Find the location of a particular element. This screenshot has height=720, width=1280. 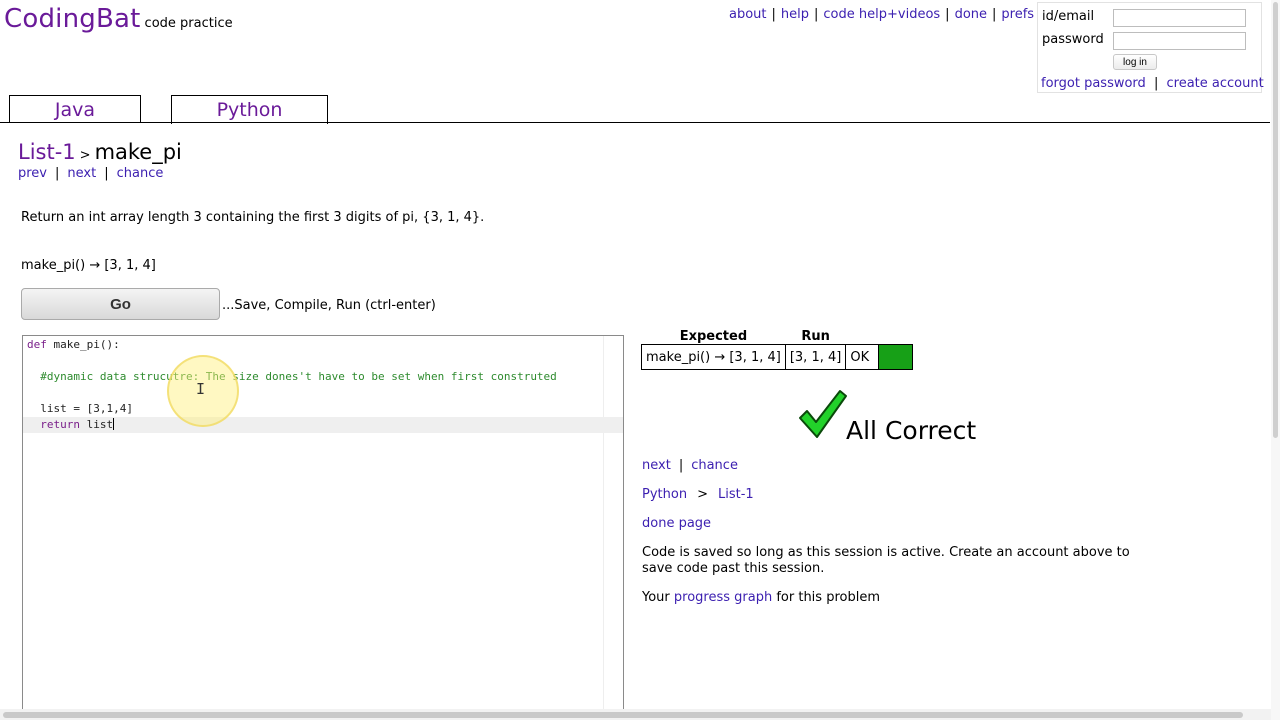

vertical-scroll-thumb is located at coordinates (1275, 220).